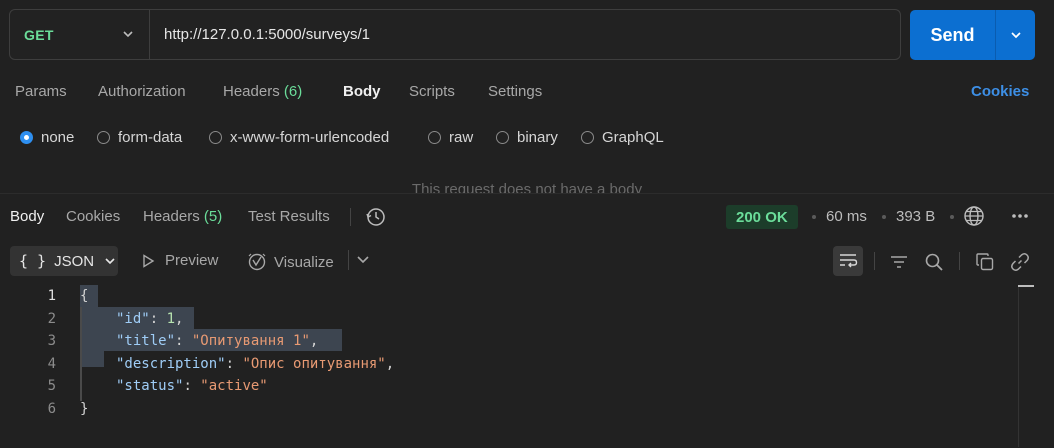 This screenshot has width=1054, height=448. What do you see at coordinates (150, 137) in the screenshot?
I see `radio-label: form-data` at bounding box center [150, 137].